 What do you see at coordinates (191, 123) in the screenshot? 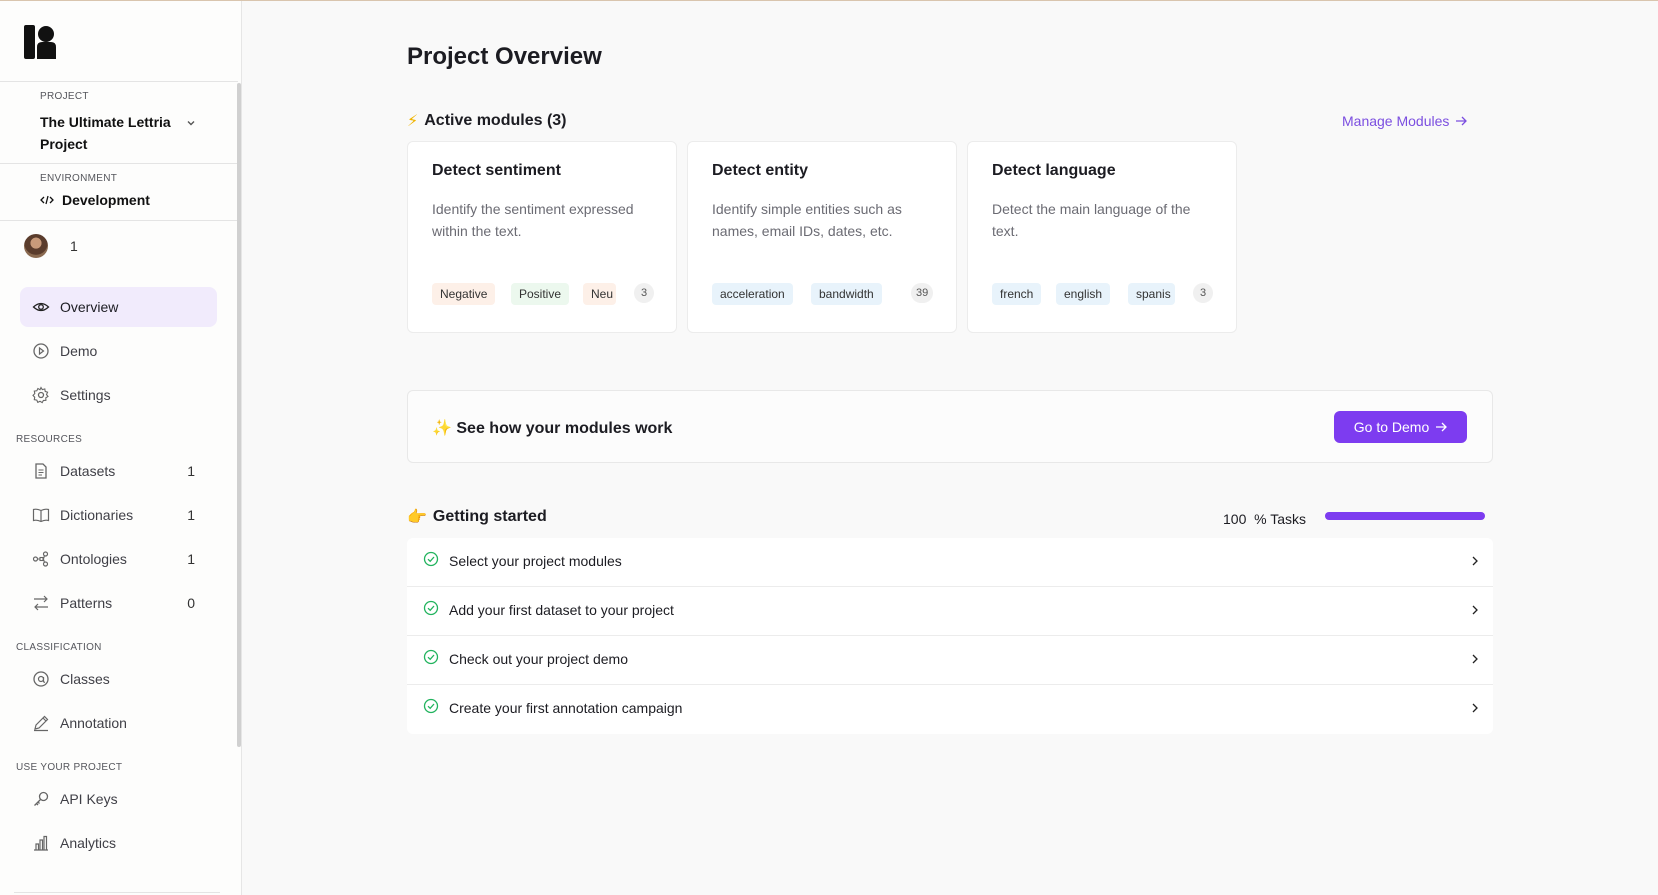
I see `chevron-down-icon` at bounding box center [191, 123].